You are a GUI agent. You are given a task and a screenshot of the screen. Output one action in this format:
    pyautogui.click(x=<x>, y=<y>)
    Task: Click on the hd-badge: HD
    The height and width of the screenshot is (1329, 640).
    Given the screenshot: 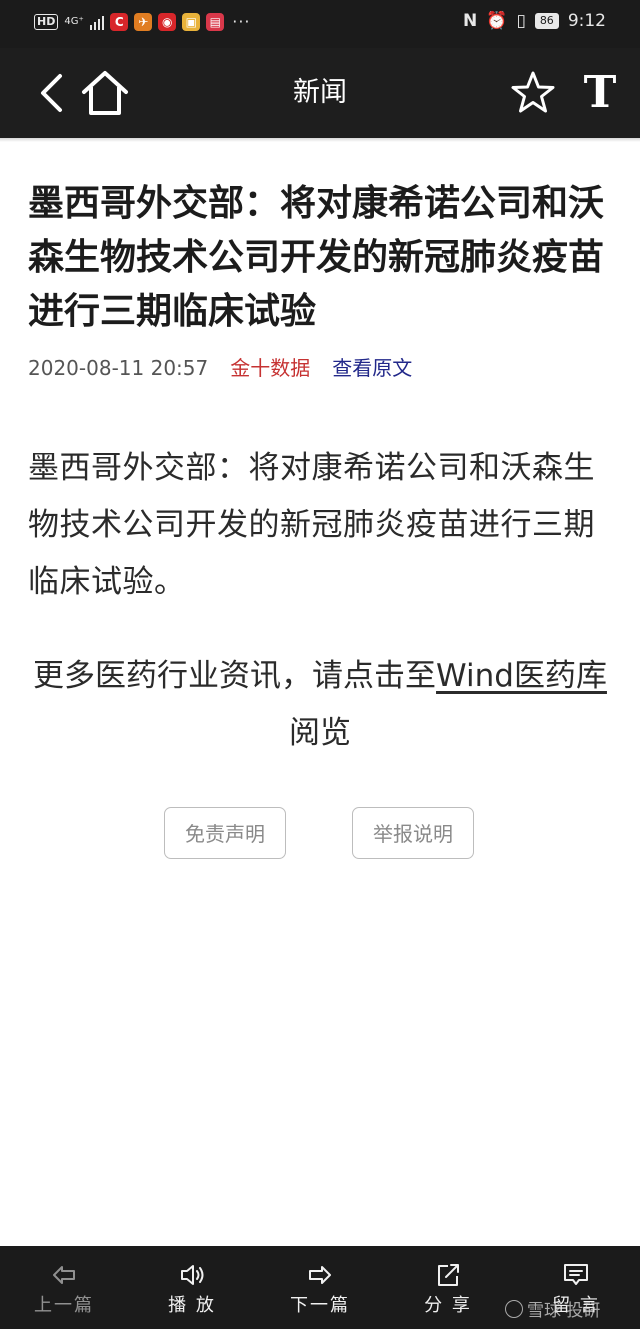 What is the action you would take?
    pyautogui.click(x=46, y=21)
    